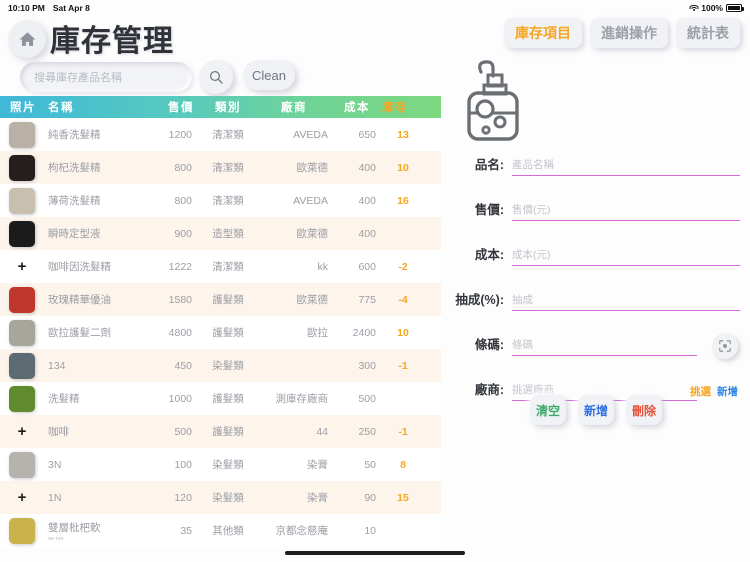  I want to click on label-barcode: 條碼:, so click(489, 345).